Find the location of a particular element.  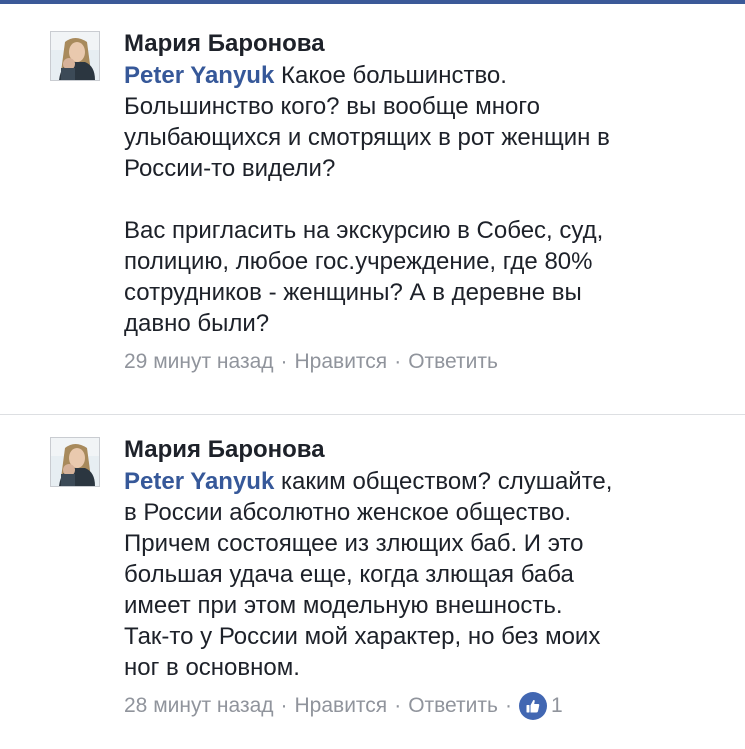

top-bar is located at coordinates (372, 2).